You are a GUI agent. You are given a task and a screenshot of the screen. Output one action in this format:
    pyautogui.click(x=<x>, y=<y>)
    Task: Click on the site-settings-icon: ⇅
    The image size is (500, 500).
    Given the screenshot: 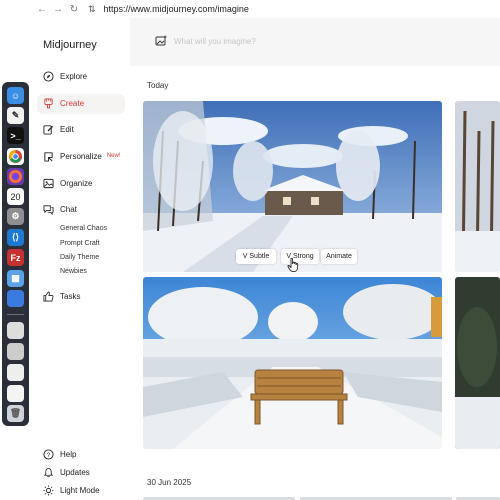 What is the action you would take?
    pyautogui.click(x=92, y=9)
    